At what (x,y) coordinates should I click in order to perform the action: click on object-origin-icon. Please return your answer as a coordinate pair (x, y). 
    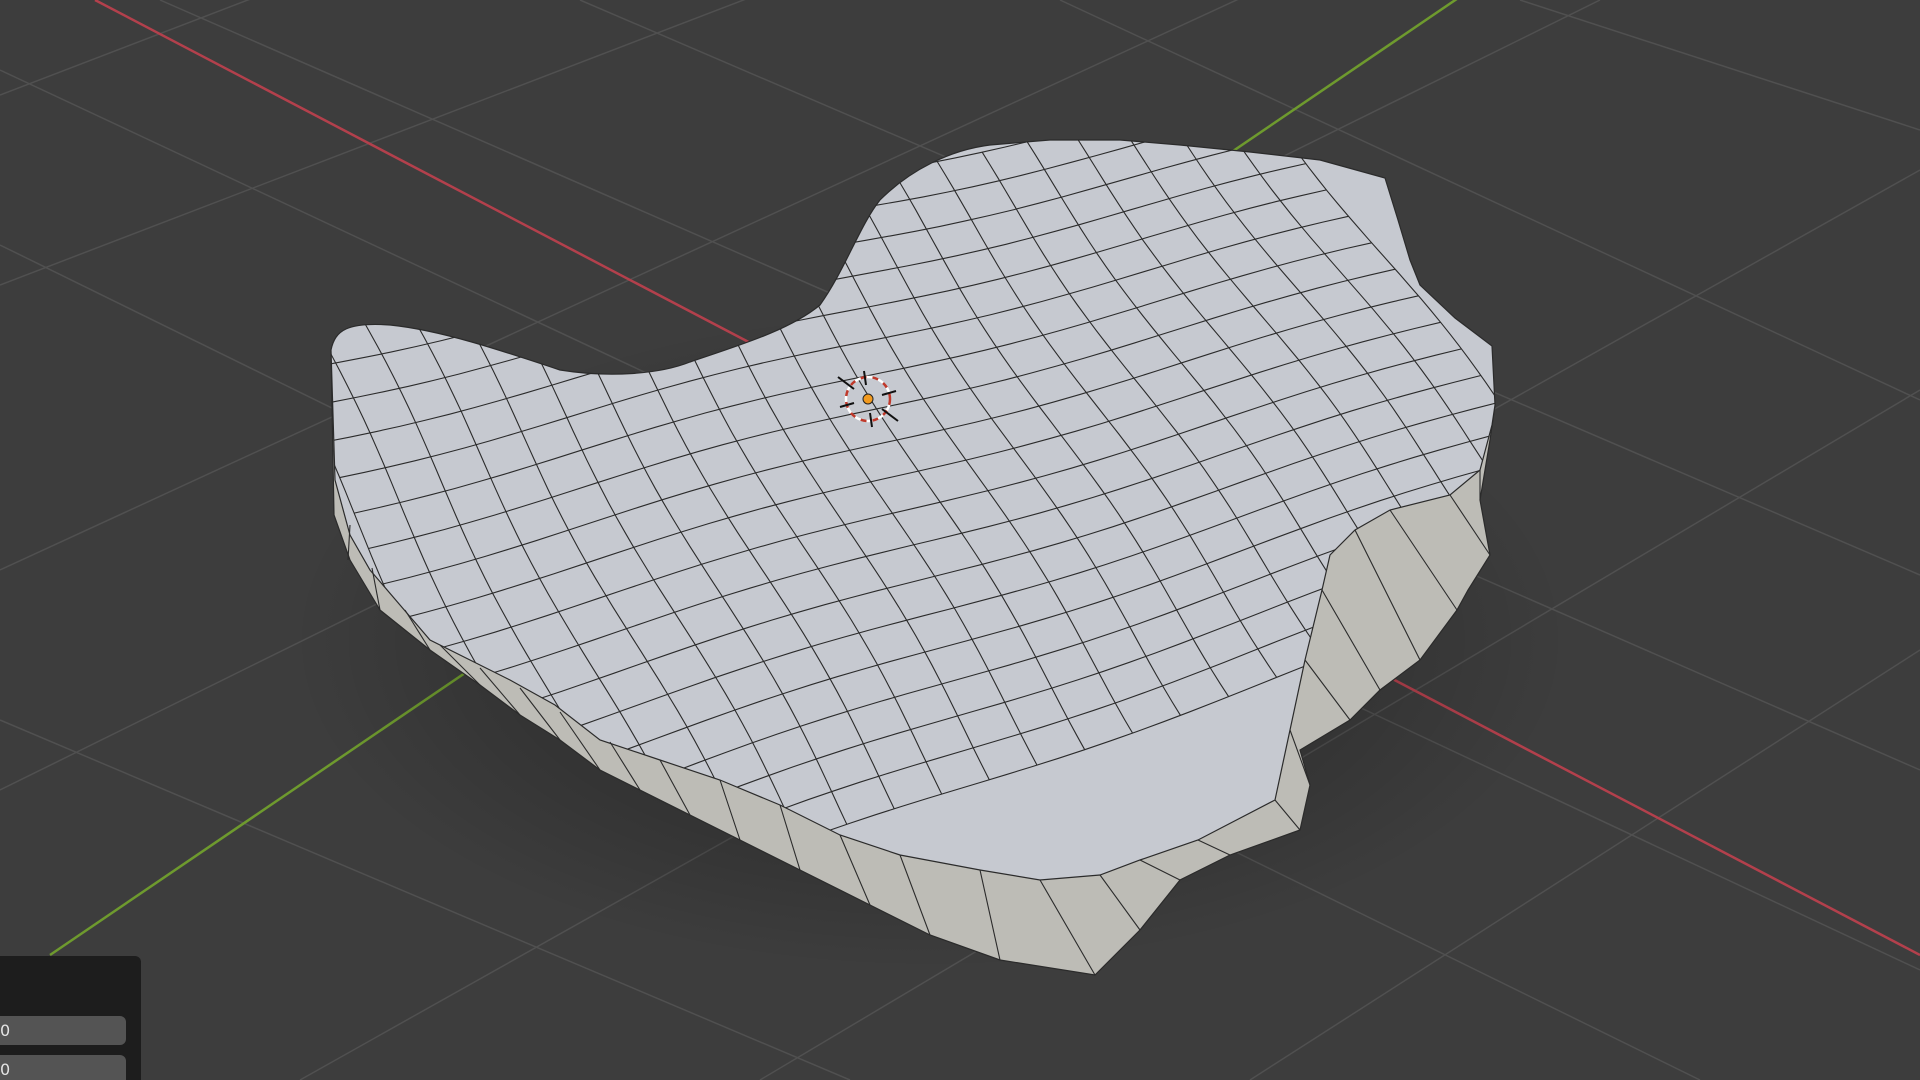
    Looking at the image, I should click on (868, 399).